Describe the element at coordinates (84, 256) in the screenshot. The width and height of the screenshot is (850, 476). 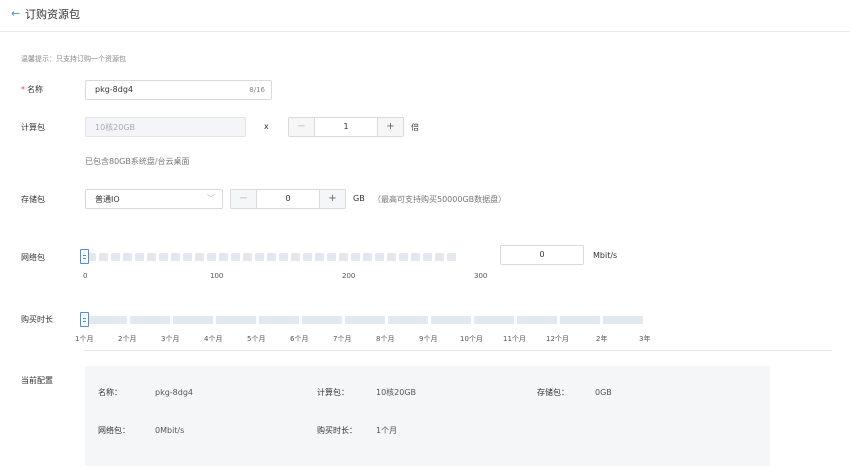
I see `network-slider-handle` at that location.